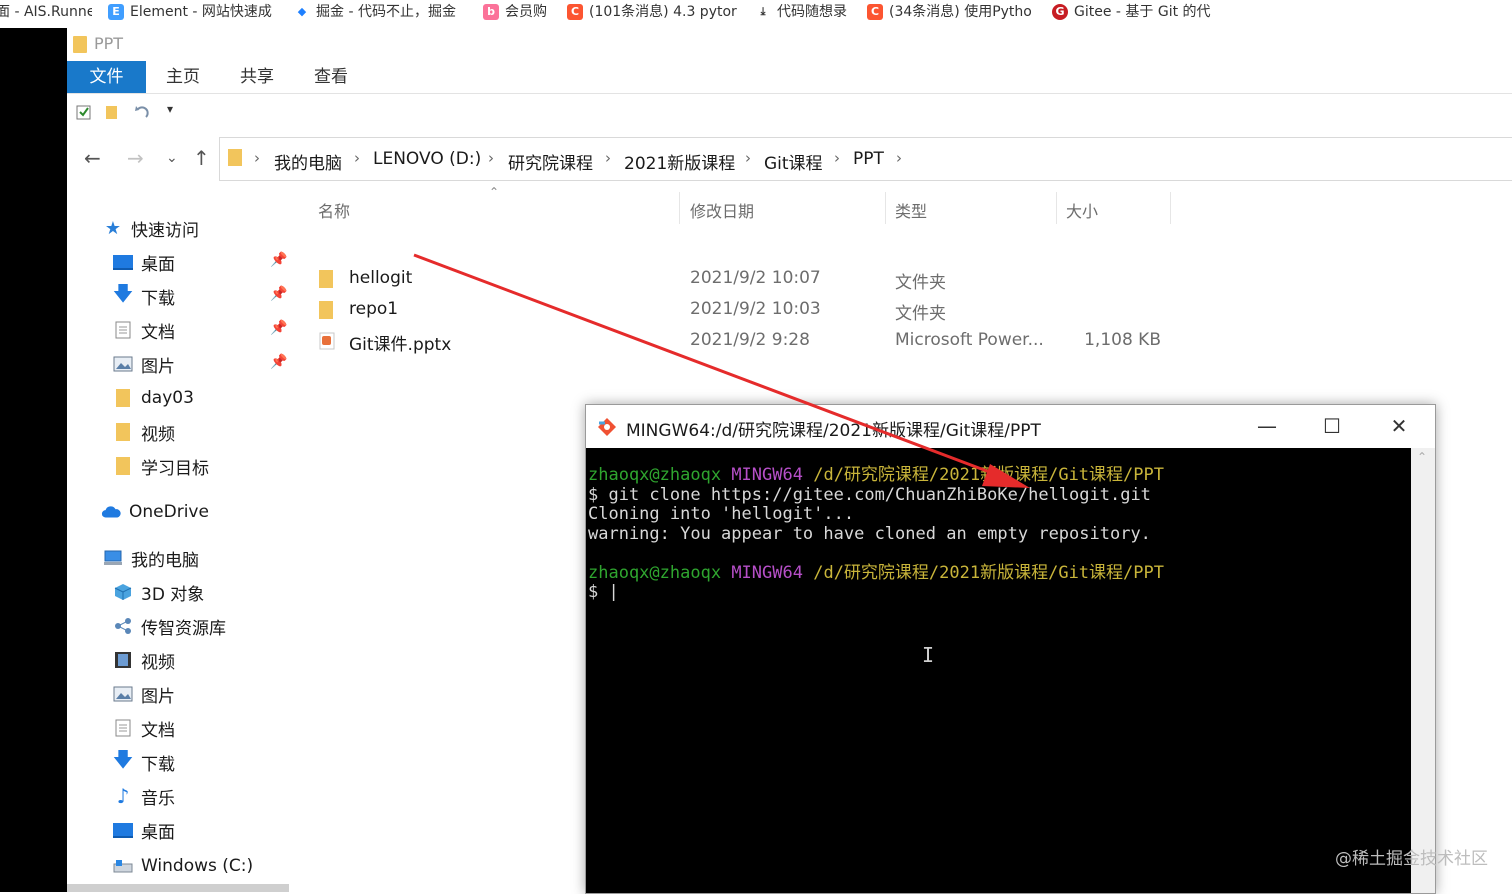 The image size is (1512, 894). What do you see at coordinates (999, 592) in the screenshot?
I see `terminal-input-line: $ |` at bounding box center [999, 592].